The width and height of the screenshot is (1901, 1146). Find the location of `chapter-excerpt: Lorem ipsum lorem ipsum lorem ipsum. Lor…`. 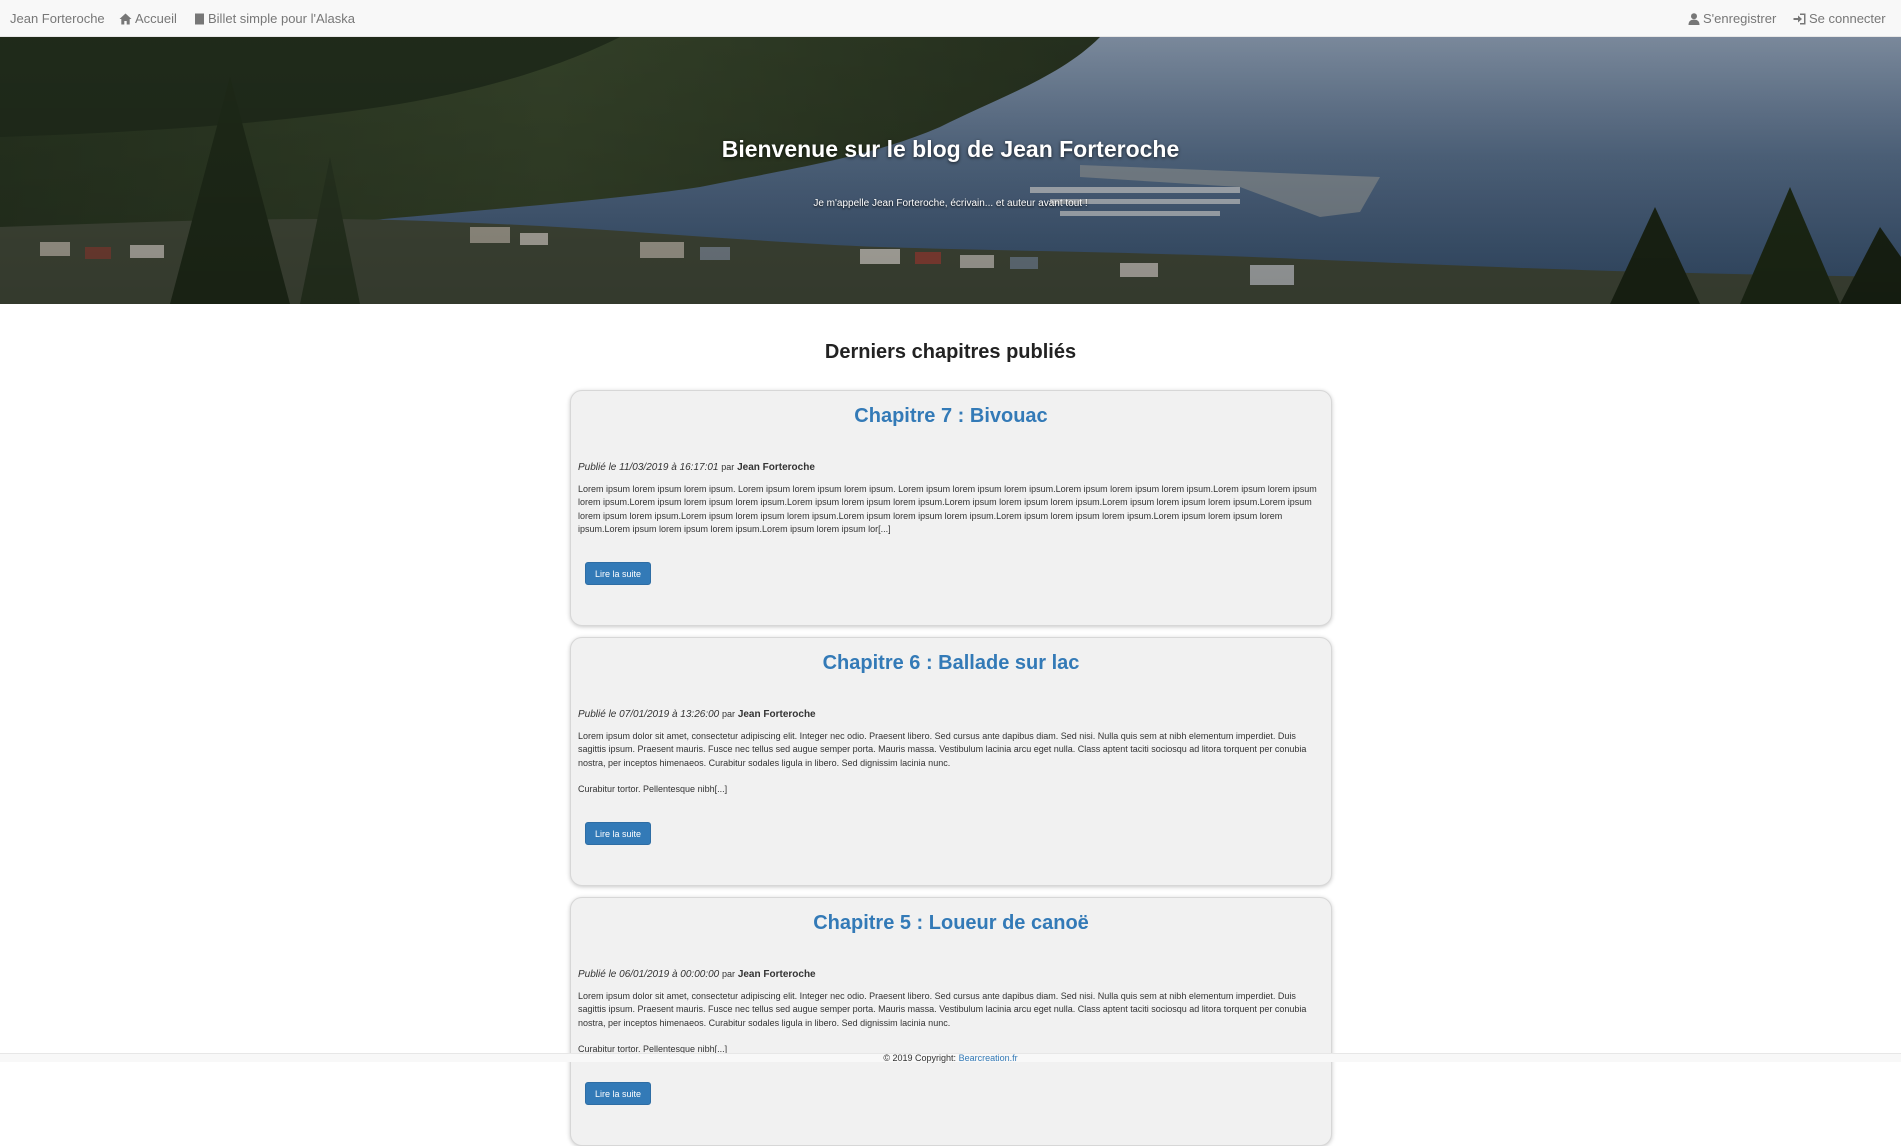

chapter-excerpt: Lorem ipsum lorem ipsum lorem ipsum. Lor… is located at coordinates (947, 509).